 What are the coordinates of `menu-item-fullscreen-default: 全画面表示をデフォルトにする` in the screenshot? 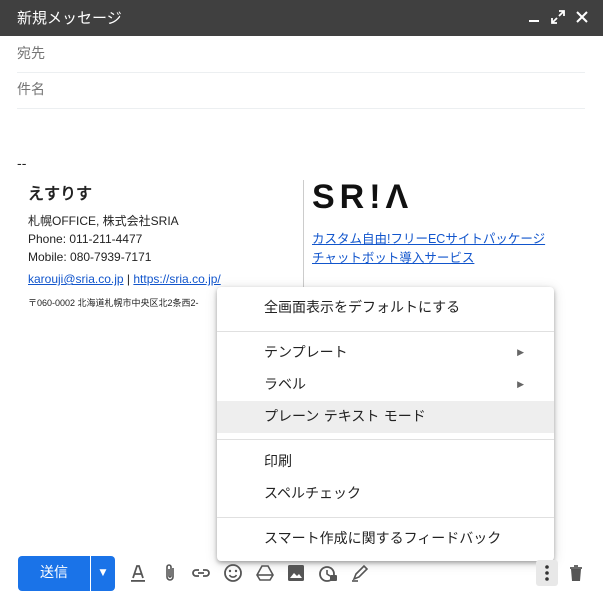 It's located at (385, 308).